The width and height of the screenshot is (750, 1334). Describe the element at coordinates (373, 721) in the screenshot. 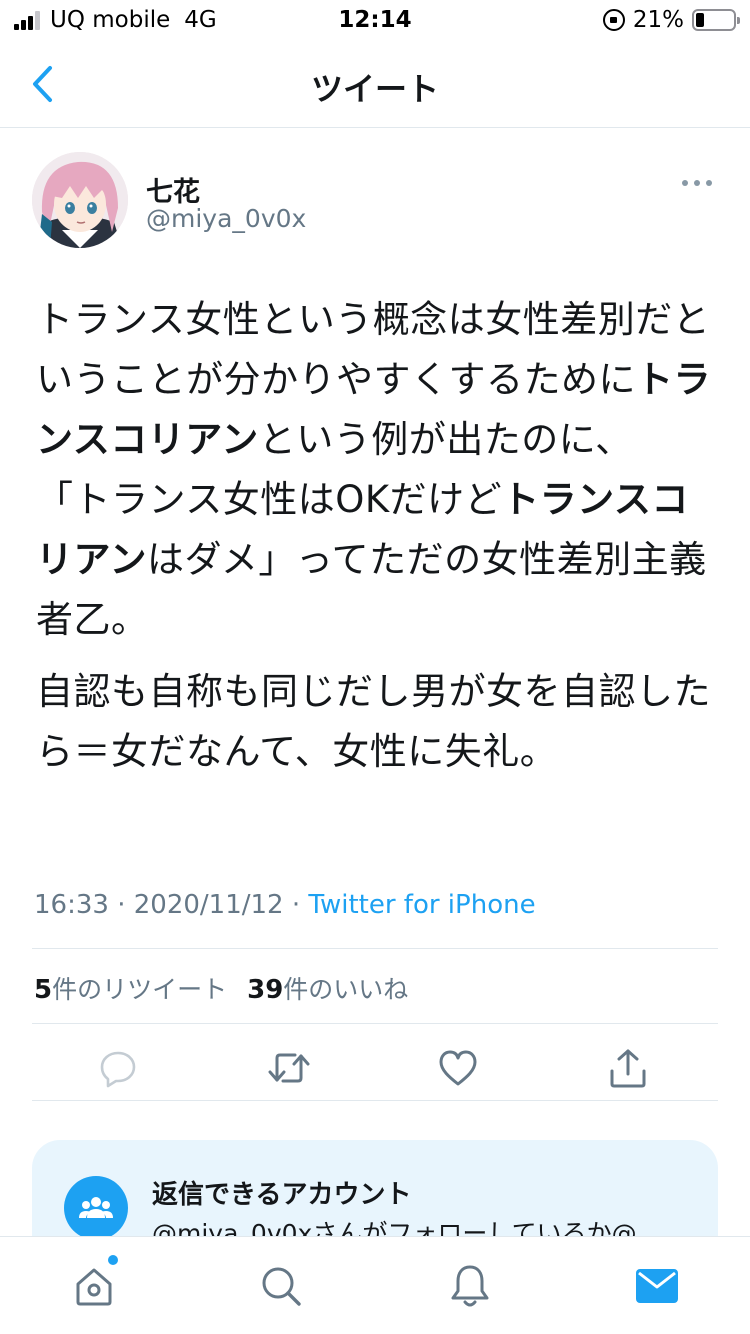

I see `tweet-text-run: 自認も自称も同じだし男が女を自認したら＝女だなんて、女性に失礼。` at that location.